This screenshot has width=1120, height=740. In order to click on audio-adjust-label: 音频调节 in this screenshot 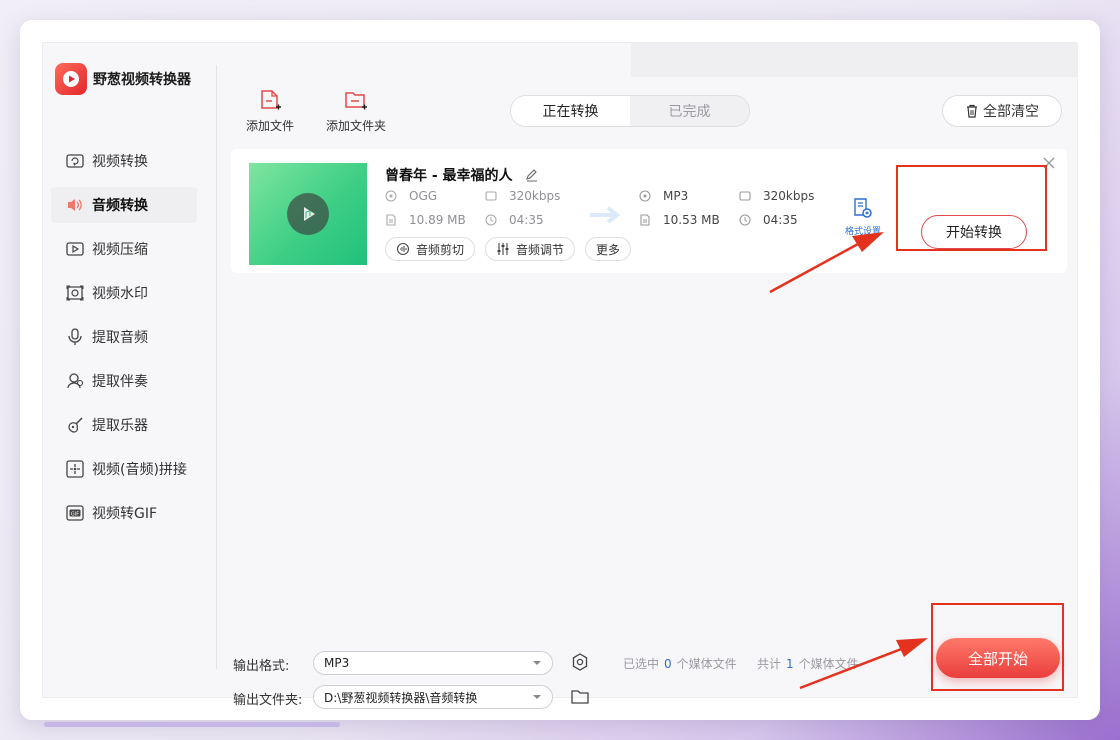, I will do `click(540, 249)`.